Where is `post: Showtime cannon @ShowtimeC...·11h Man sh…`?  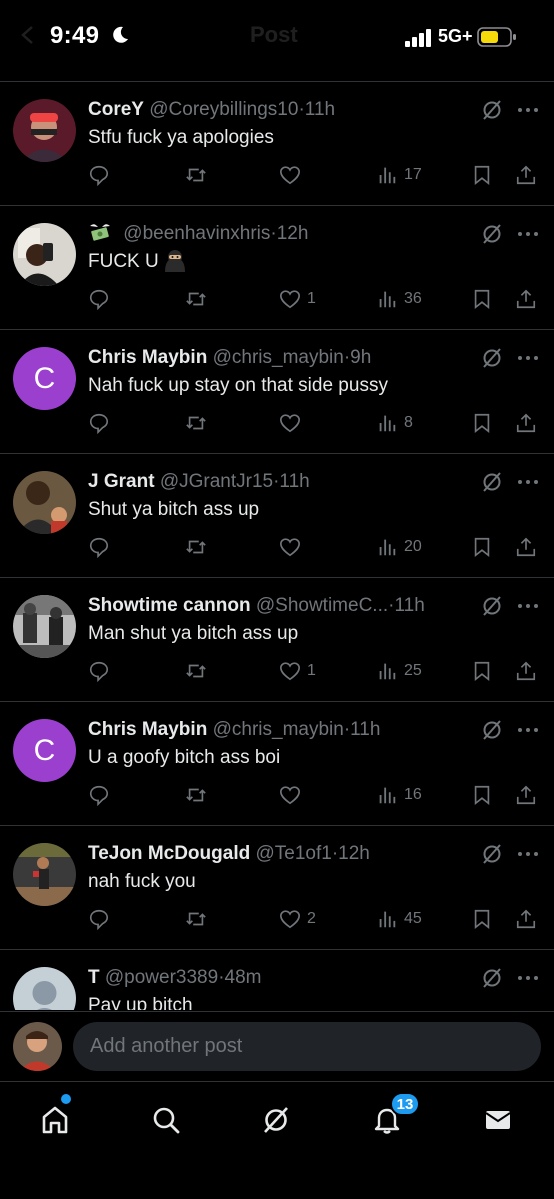
post: Showtime cannon @ShowtimeC...·11h Man sh… is located at coordinates (277, 640).